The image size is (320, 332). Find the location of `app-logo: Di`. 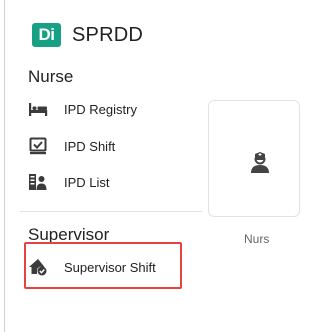

app-logo: Di is located at coordinates (46, 35).